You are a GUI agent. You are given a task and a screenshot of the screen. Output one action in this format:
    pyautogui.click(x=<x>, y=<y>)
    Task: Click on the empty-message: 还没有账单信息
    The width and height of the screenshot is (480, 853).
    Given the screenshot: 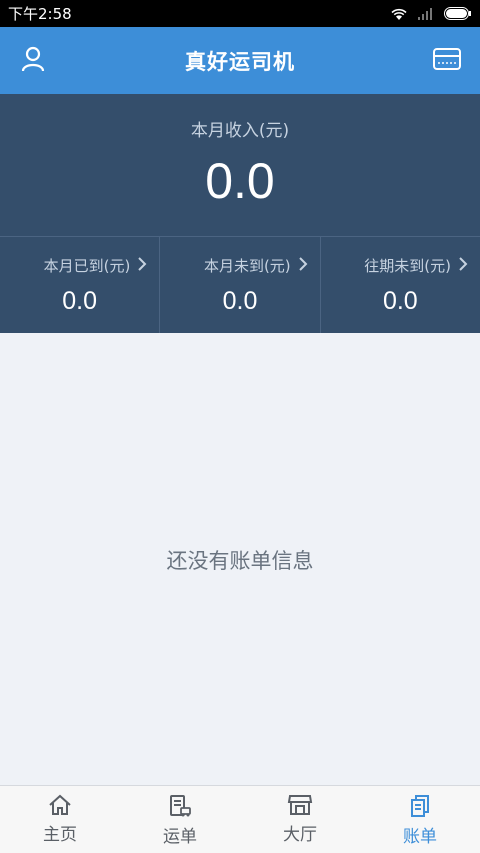 What is the action you would take?
    pyautogui.click(x=240, y=561)
    